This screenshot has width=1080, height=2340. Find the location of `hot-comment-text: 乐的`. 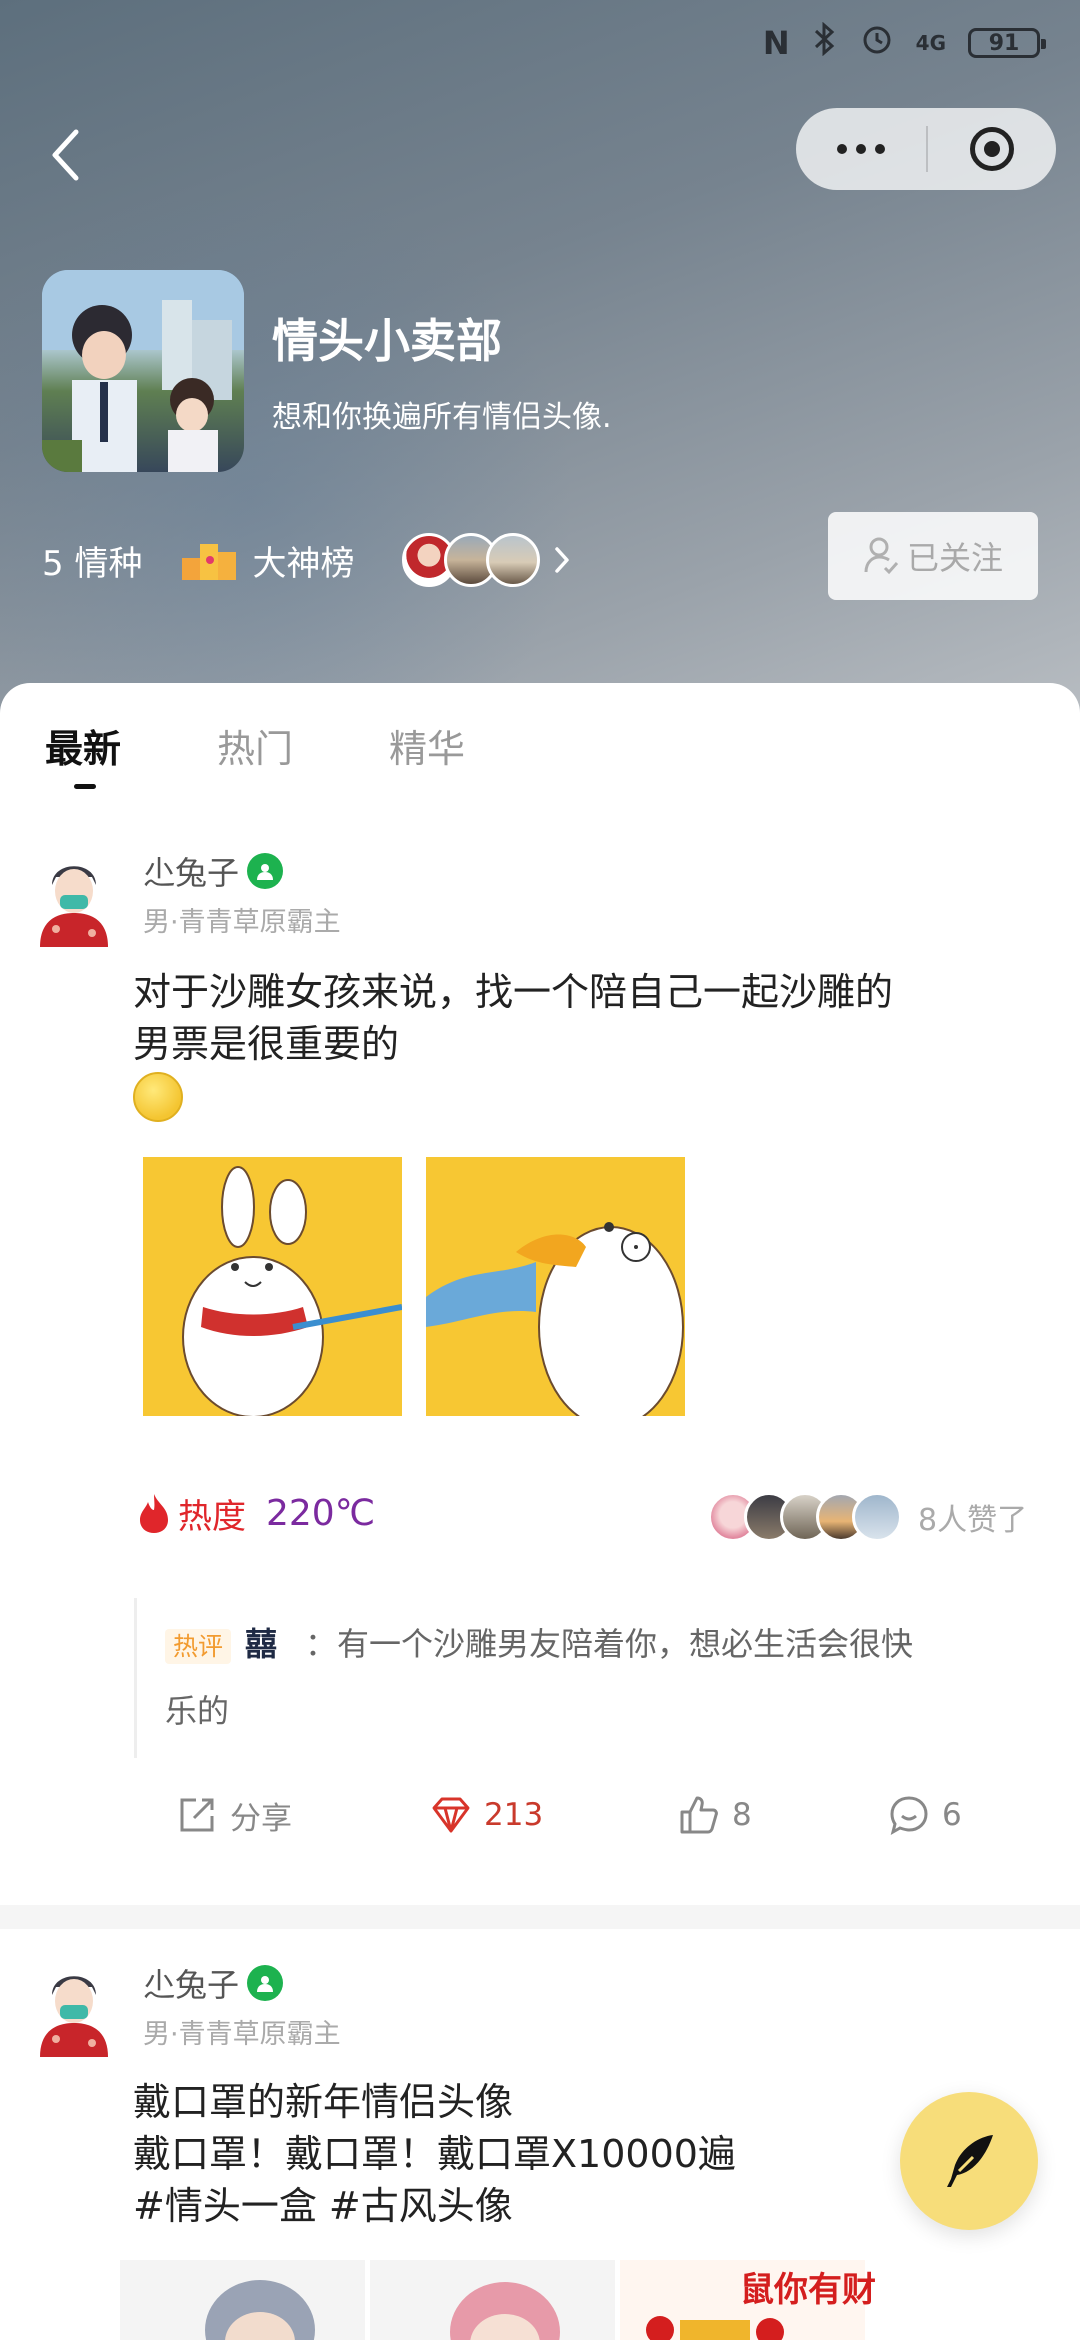

hot-comment-text: 乐的 is located at coordinates (197, 1711).